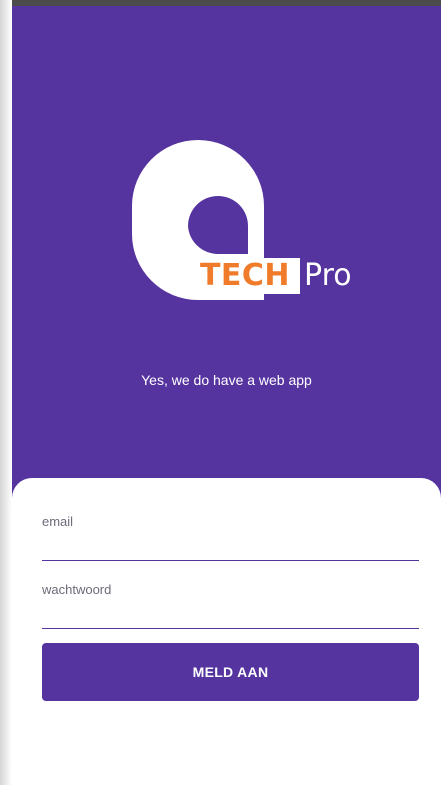  What do you see at coordinates (245, 276) in the screenshot?
I see `logo-tech-text: TECH` at bounding box center [245, 276].